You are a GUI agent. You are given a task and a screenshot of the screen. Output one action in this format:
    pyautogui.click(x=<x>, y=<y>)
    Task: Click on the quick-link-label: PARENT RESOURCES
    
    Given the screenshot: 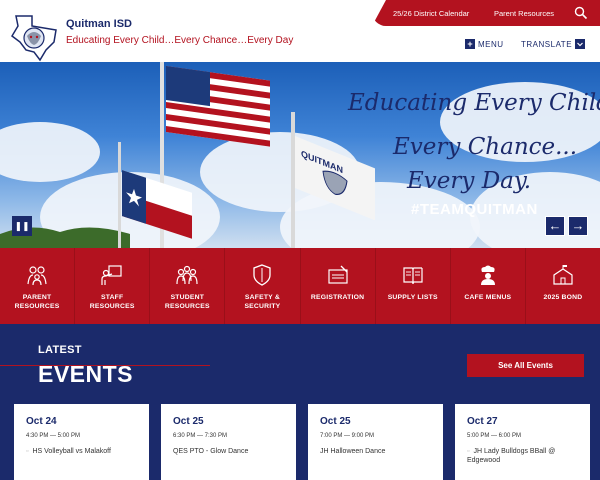 What is the action you would take?
    pyautogui.click(x=37, y=302)
    